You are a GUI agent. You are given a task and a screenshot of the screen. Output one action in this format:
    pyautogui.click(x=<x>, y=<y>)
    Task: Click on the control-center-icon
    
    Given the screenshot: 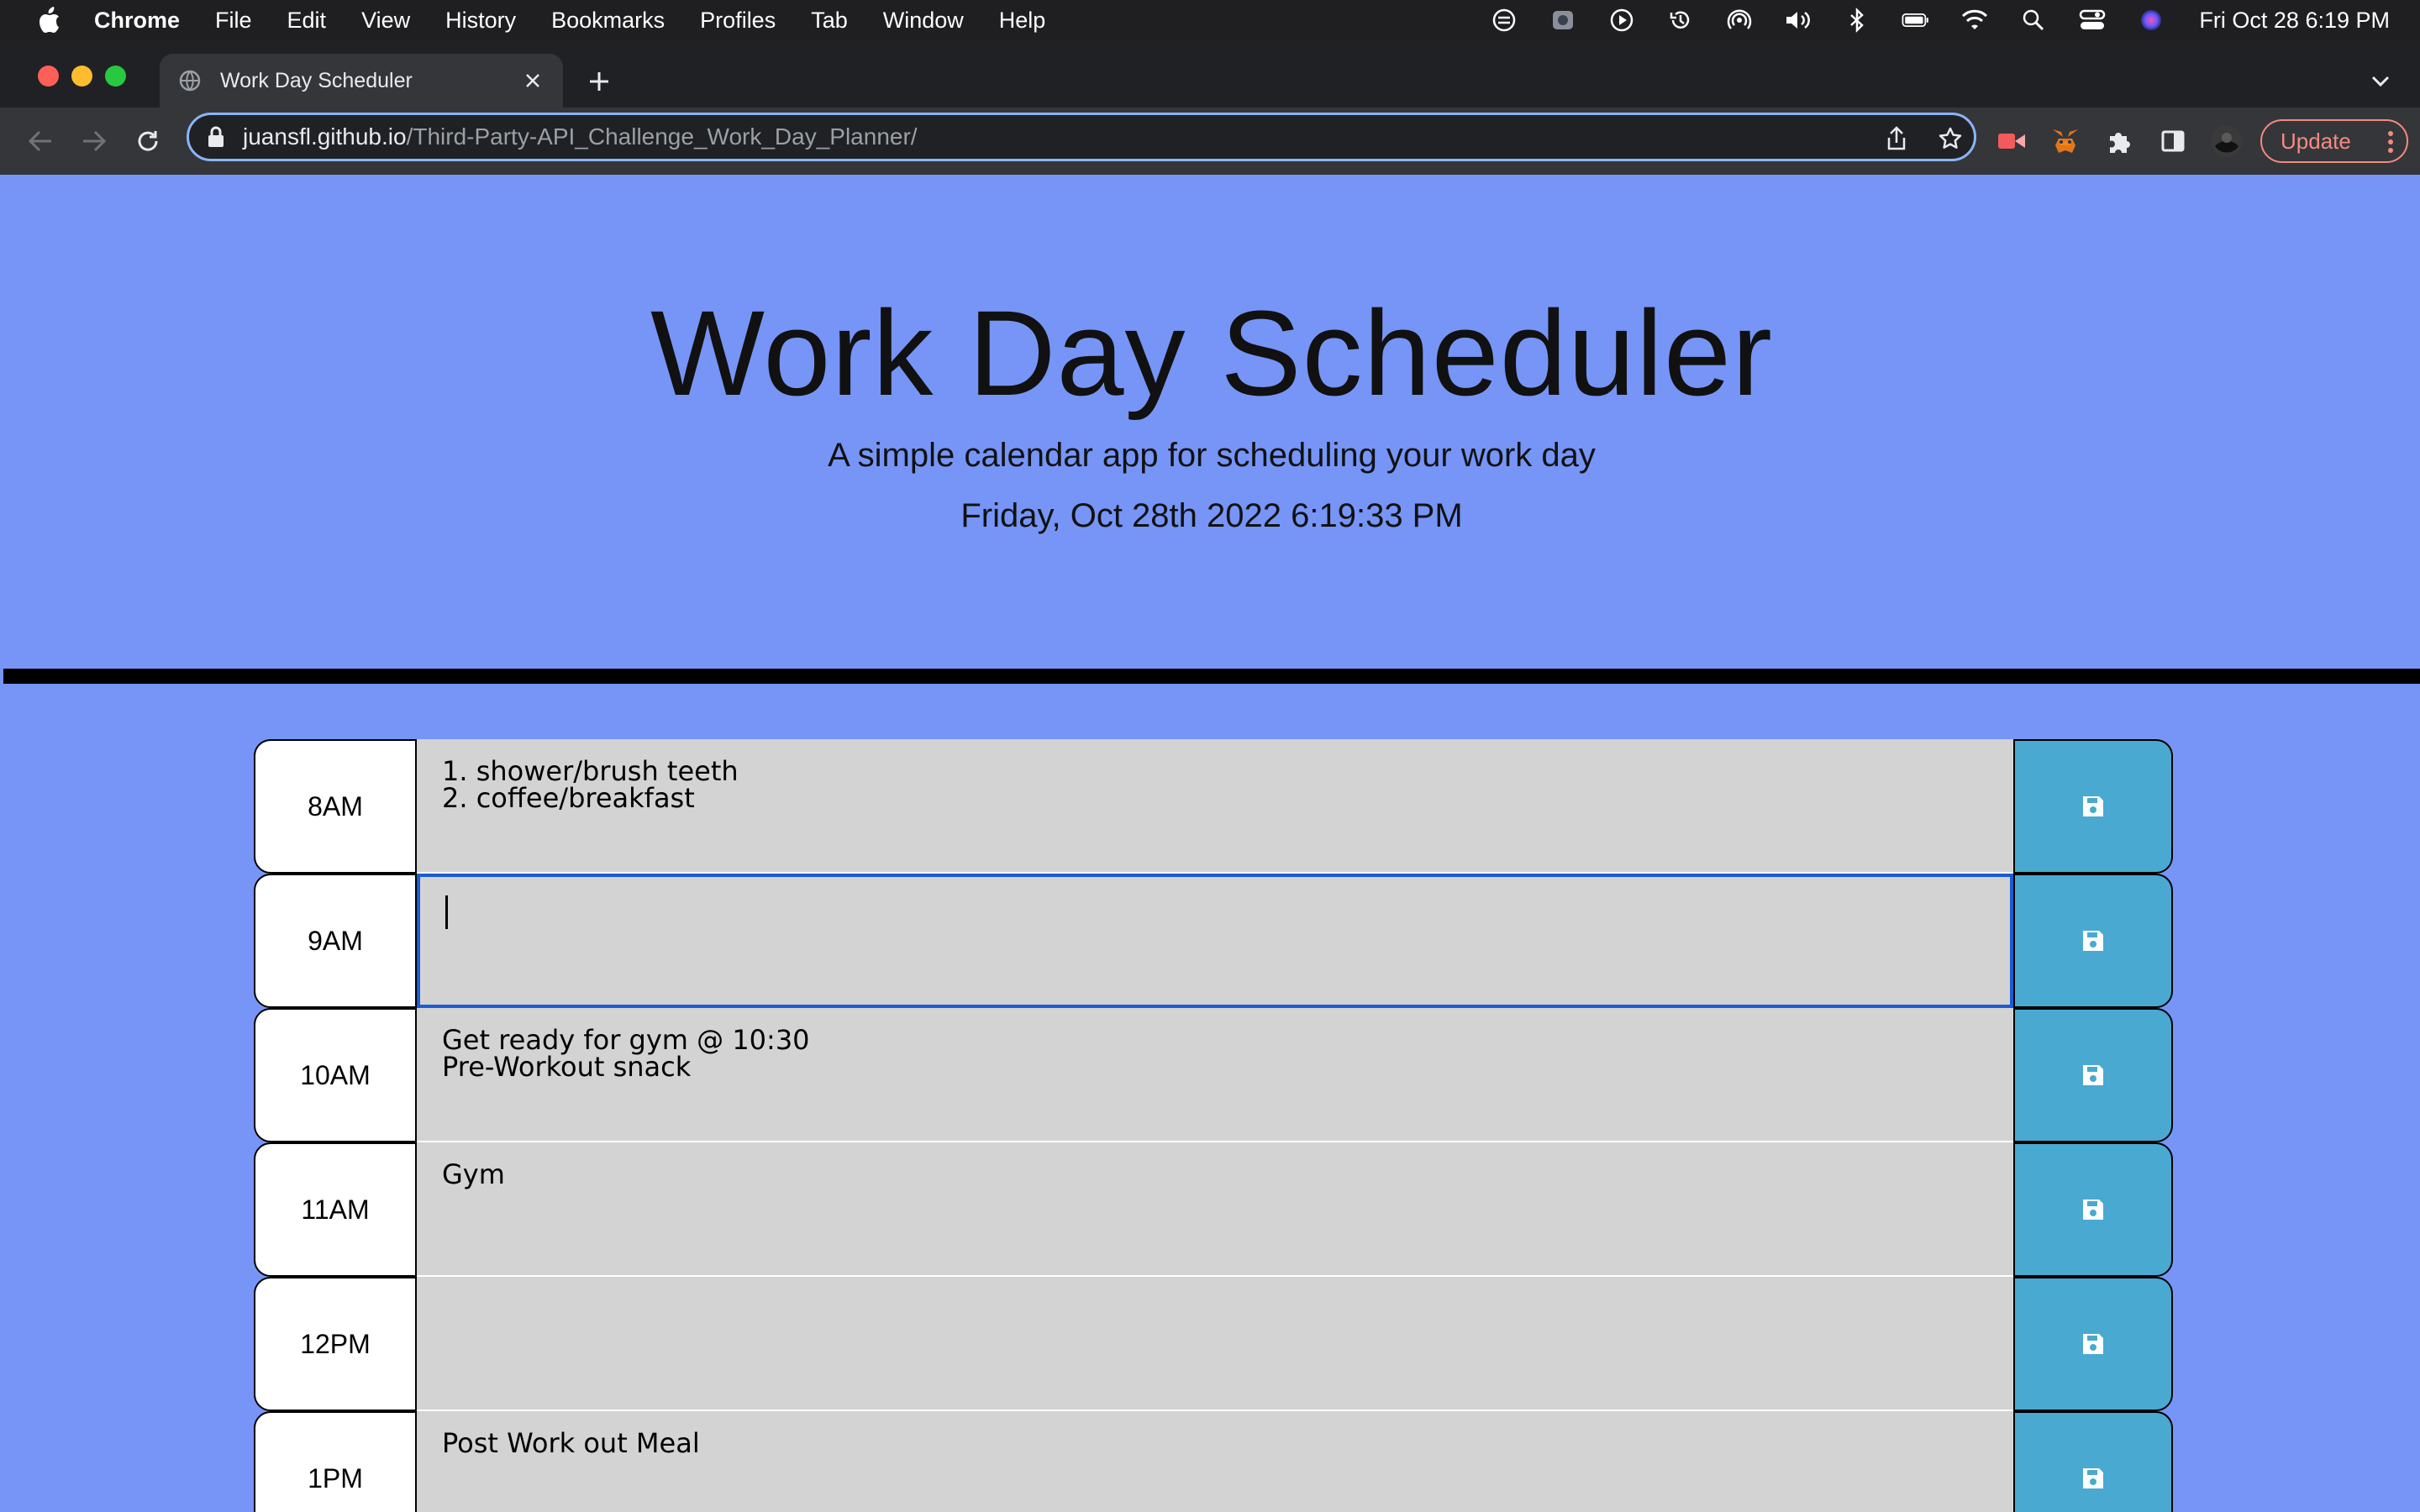 What is the action you would take?
    pyautogui.click(x=2092, y=20)
    